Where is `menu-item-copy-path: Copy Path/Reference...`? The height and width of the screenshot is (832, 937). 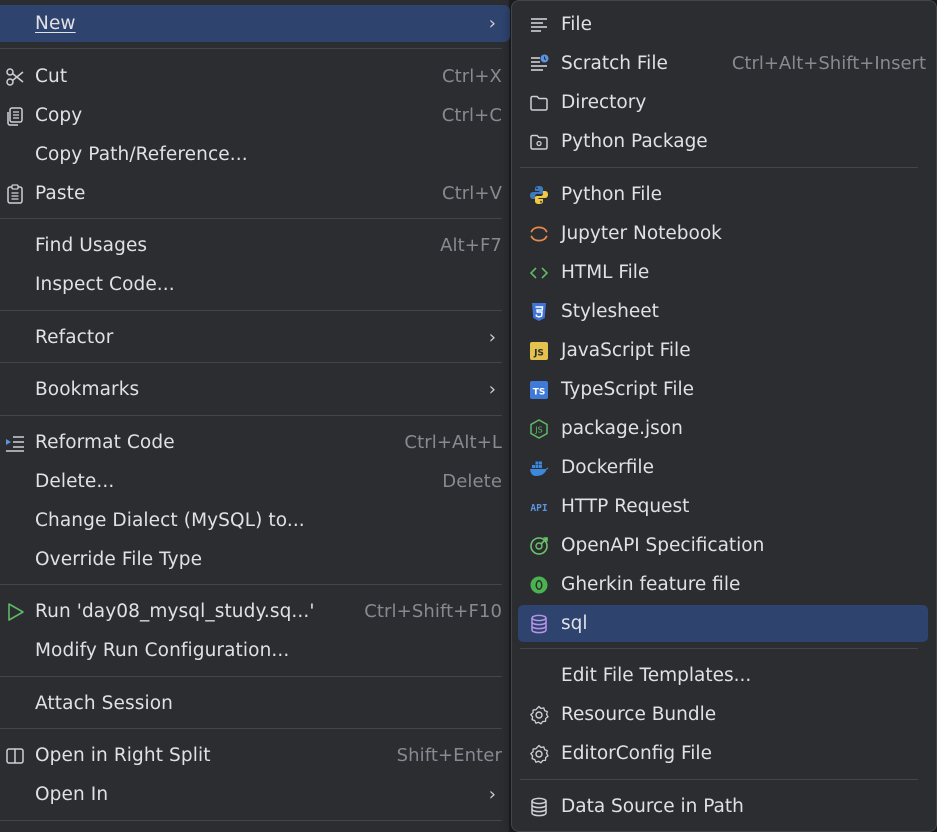
menu-item-copy-path: Copy Path/Reference... is located at coordinates (255, 154).